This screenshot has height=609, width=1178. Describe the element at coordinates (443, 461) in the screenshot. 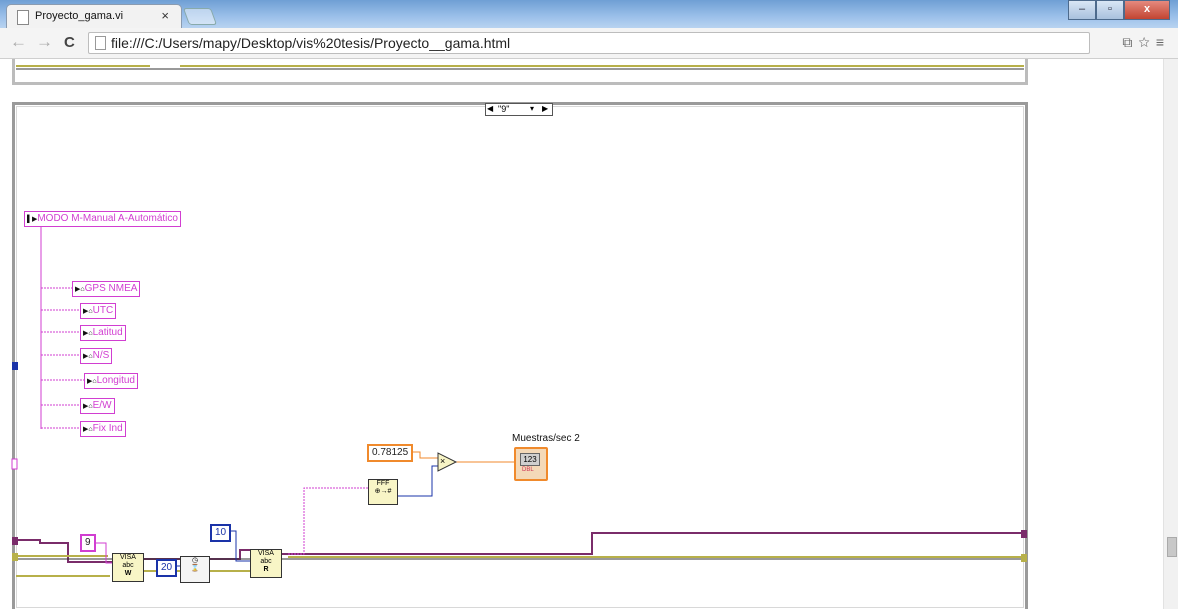

I see `multiply-symbol: ×` at that location.